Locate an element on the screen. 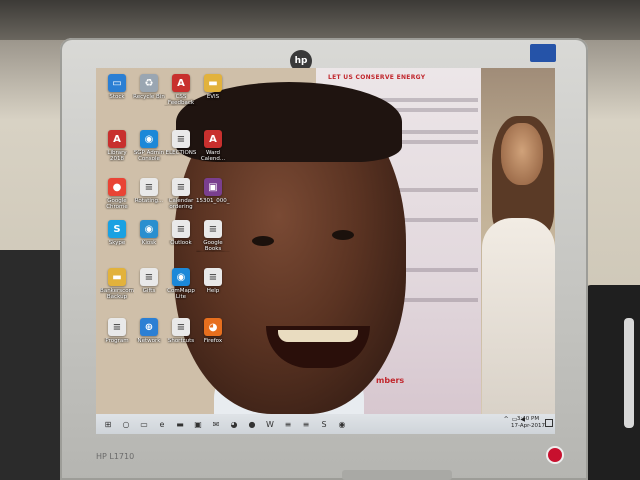 The width and height of the screenshot is (640, 480). desktop-icon-label: CSS Feedback Instructions is located at coordinates (181, 100).